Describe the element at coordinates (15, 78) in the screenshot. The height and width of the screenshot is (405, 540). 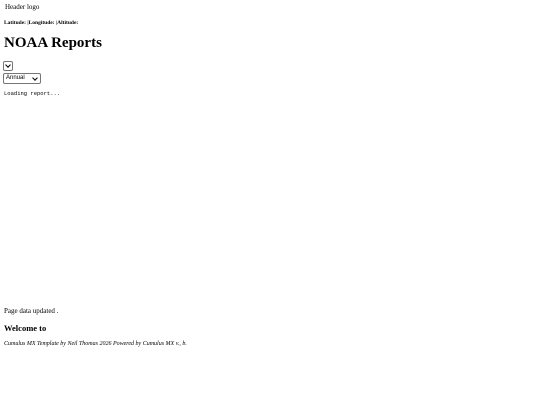
I see `period-select-value: Annual` at that location.